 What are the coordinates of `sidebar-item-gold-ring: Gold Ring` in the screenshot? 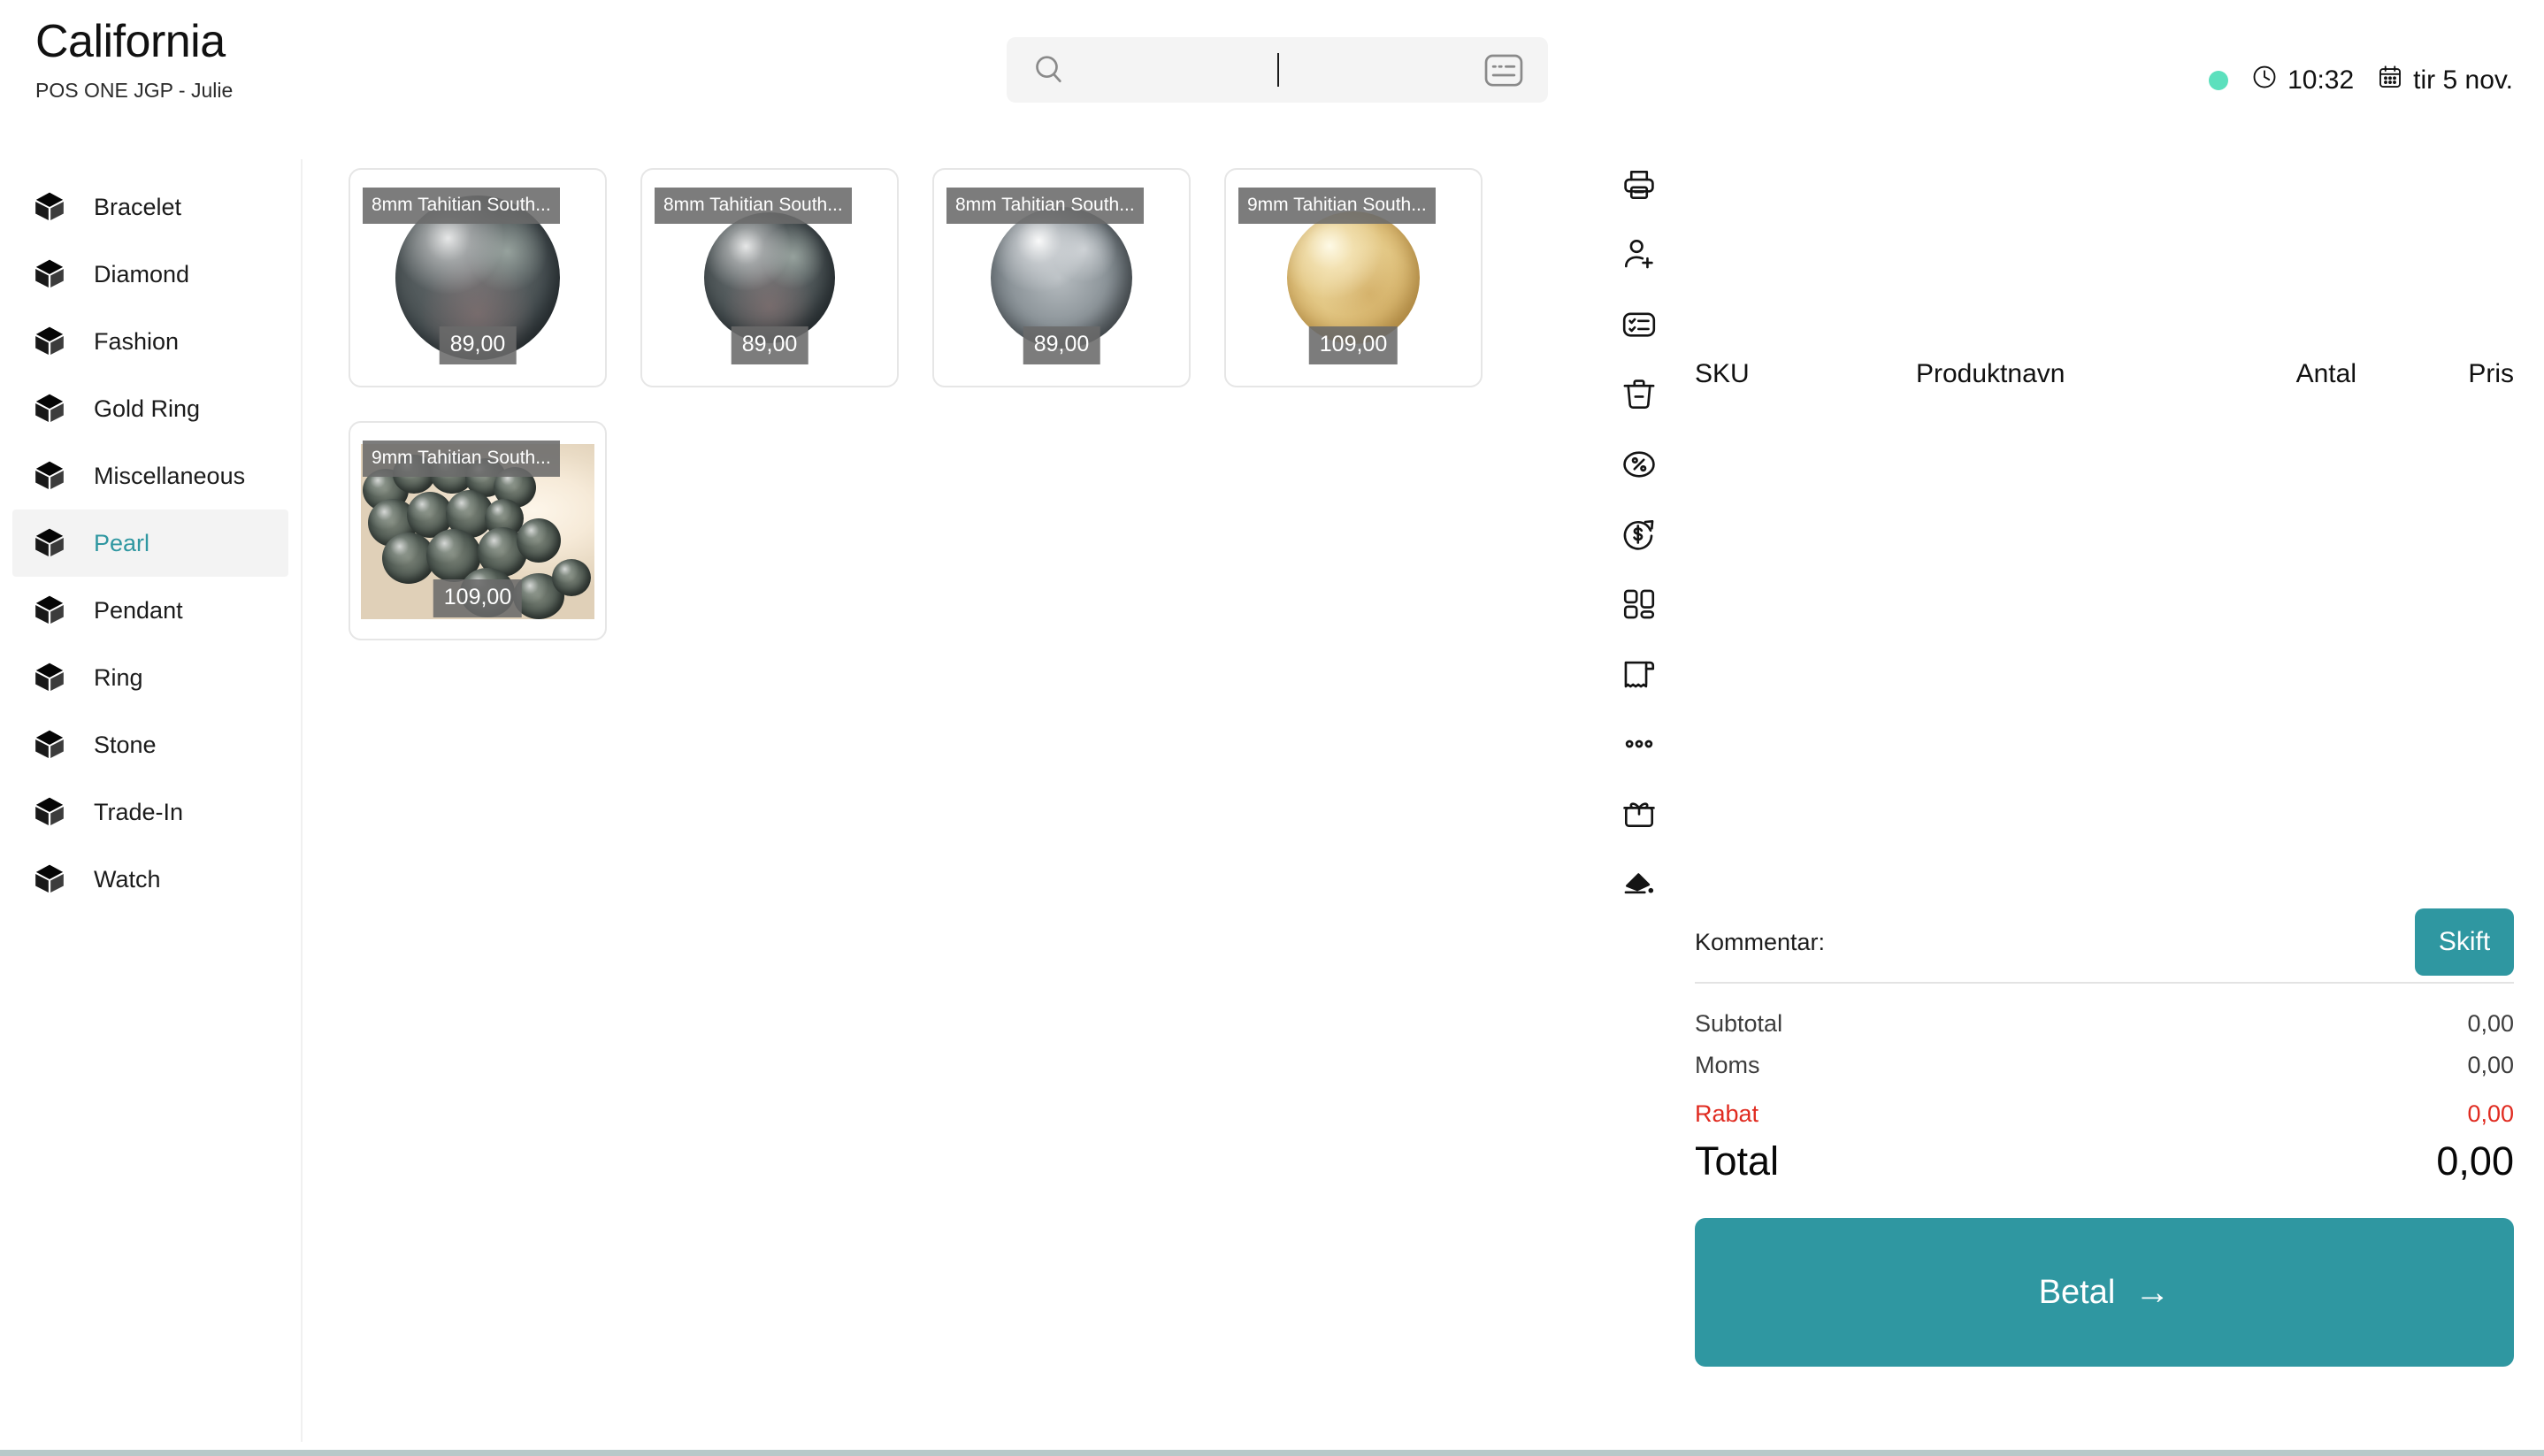 It's located at (150, 408).